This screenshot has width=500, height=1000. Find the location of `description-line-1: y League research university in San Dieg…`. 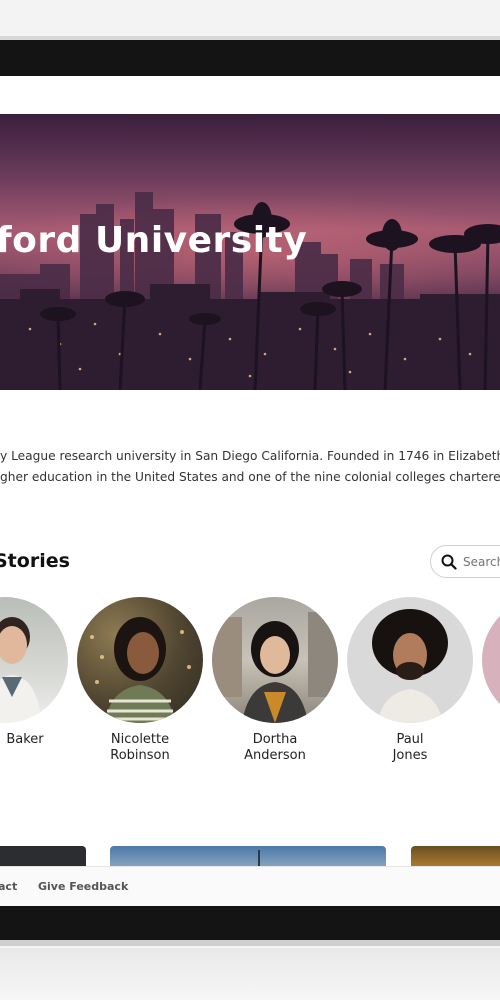

description-line-1: y League research university in San Dieg… is located at coordinates (250, 456).